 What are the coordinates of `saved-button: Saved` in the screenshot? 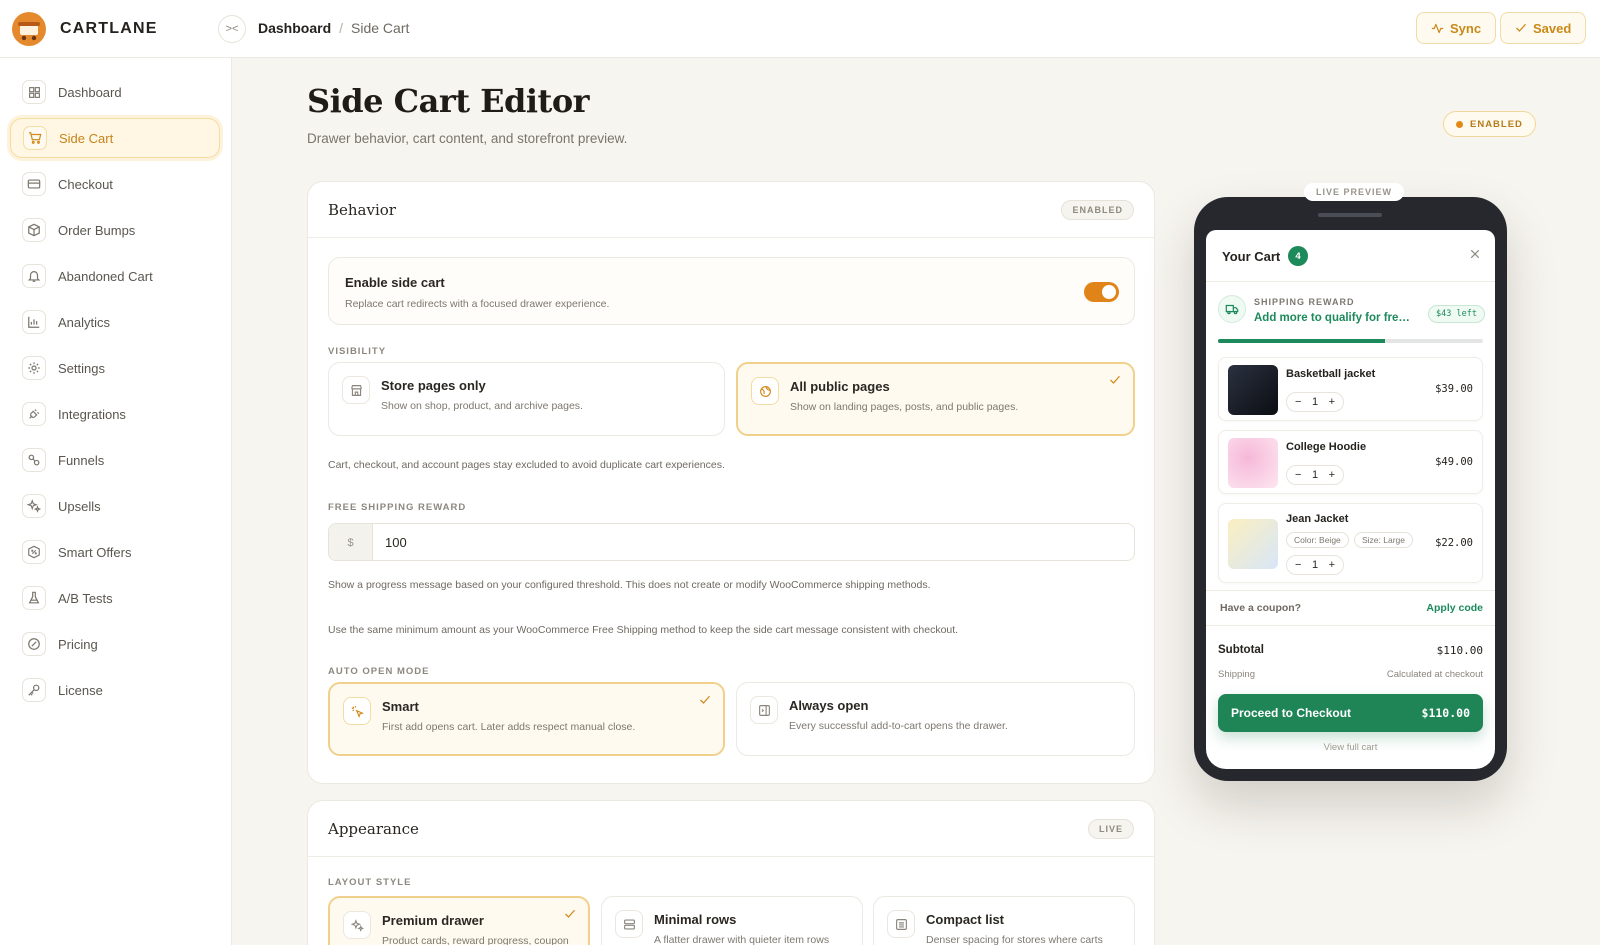 It's located at (1543, 28).